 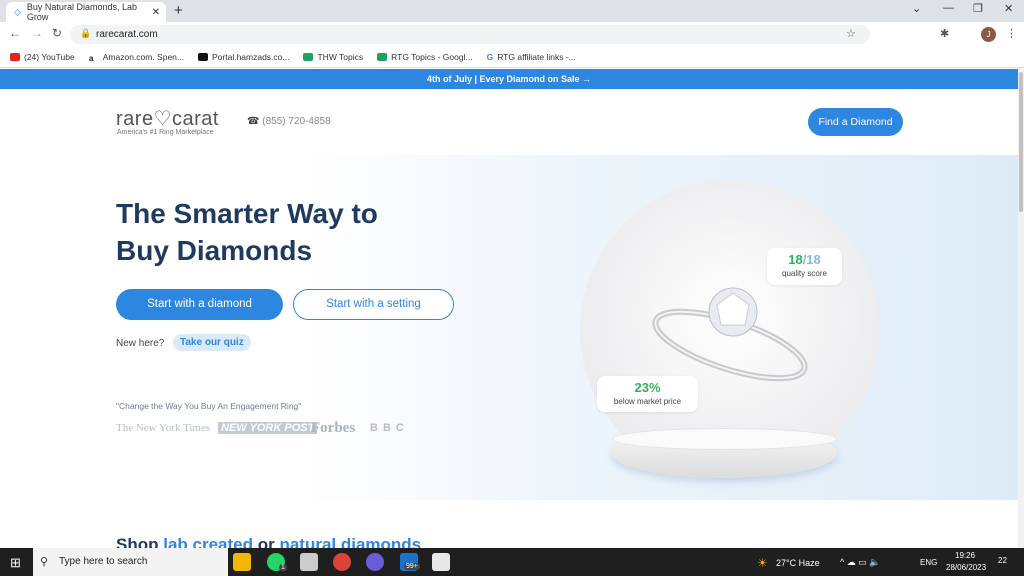 I want to click on press-logo-nyt: The New York Times, so click(x=163, y=428).